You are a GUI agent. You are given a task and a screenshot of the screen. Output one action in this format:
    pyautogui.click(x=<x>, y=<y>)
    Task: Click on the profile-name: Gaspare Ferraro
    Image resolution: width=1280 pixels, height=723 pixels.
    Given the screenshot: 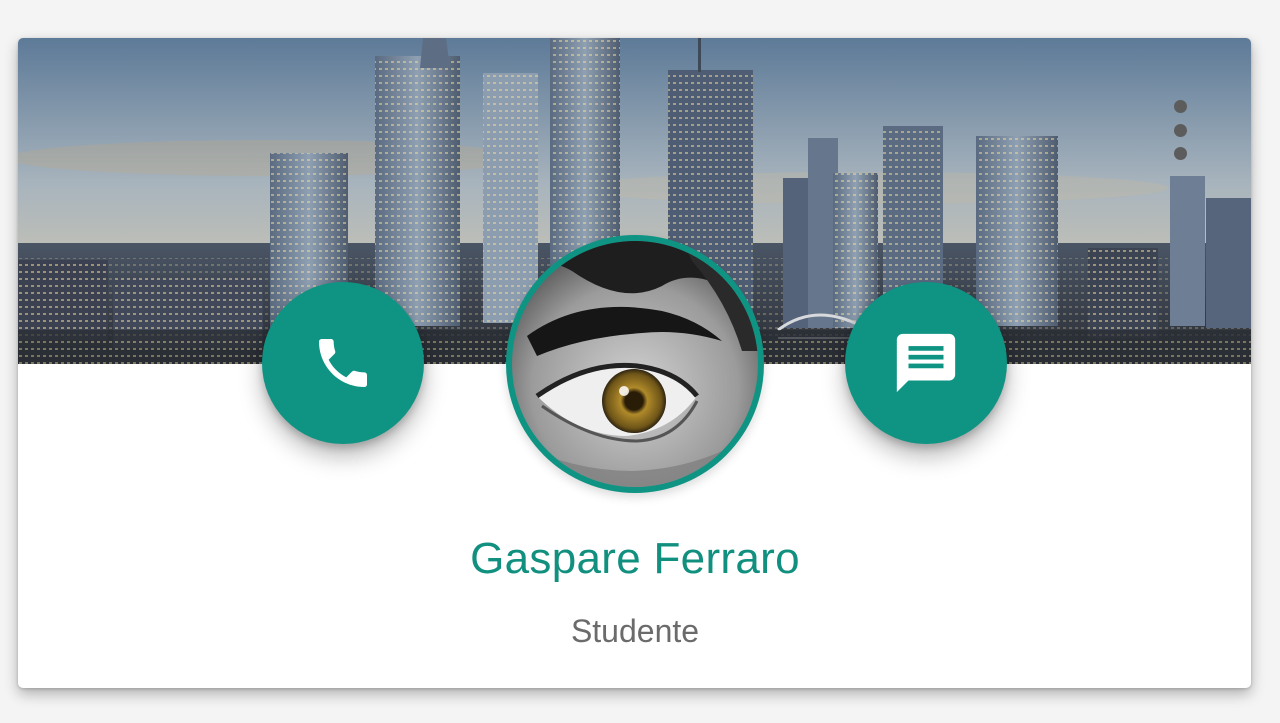 What is the action you would take?
    pyautogui.click(x=635, y=558)
    